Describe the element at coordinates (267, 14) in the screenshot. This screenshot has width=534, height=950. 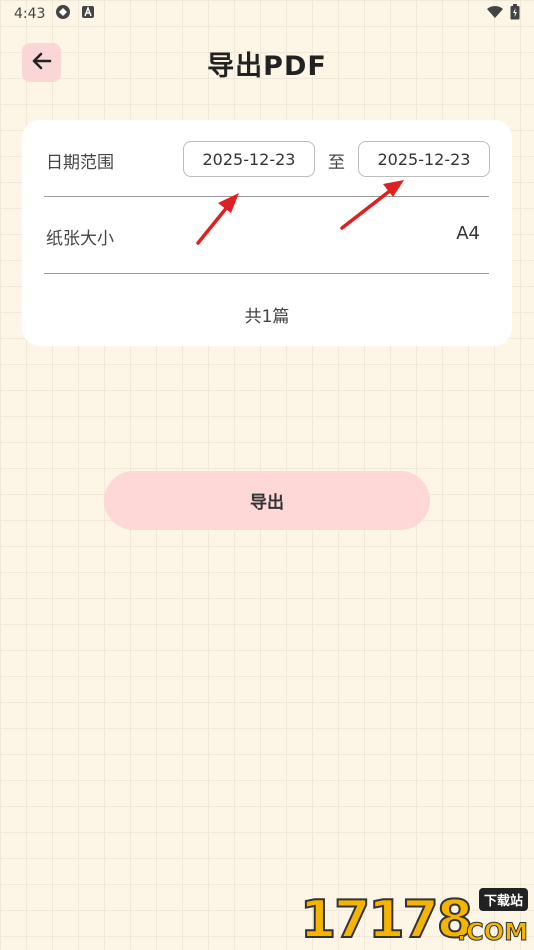
I see `status-bar: 4:43` at that location.